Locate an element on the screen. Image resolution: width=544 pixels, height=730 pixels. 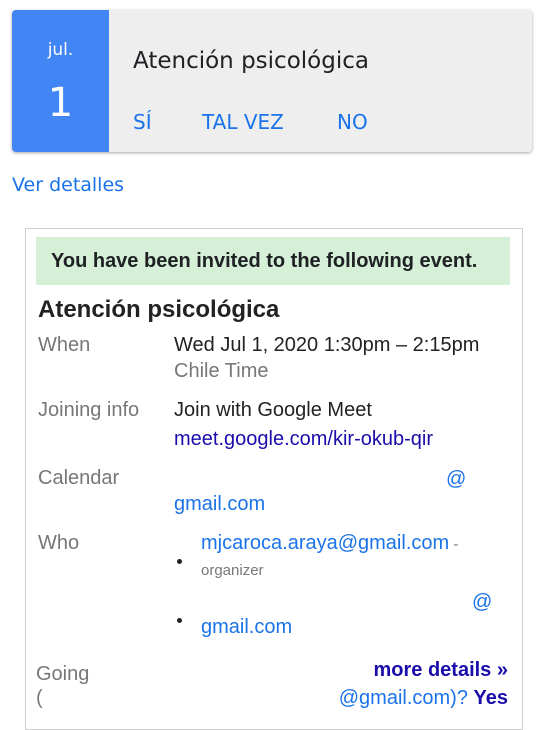
joining-value: Join with Google Meet is located at coordinates (273, 410).